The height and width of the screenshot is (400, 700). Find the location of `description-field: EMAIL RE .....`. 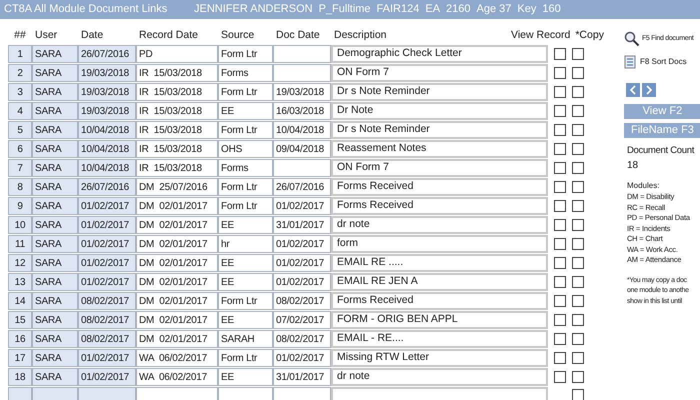

description-field: EMAIL RE ..... is located at coordinates (439, 263).